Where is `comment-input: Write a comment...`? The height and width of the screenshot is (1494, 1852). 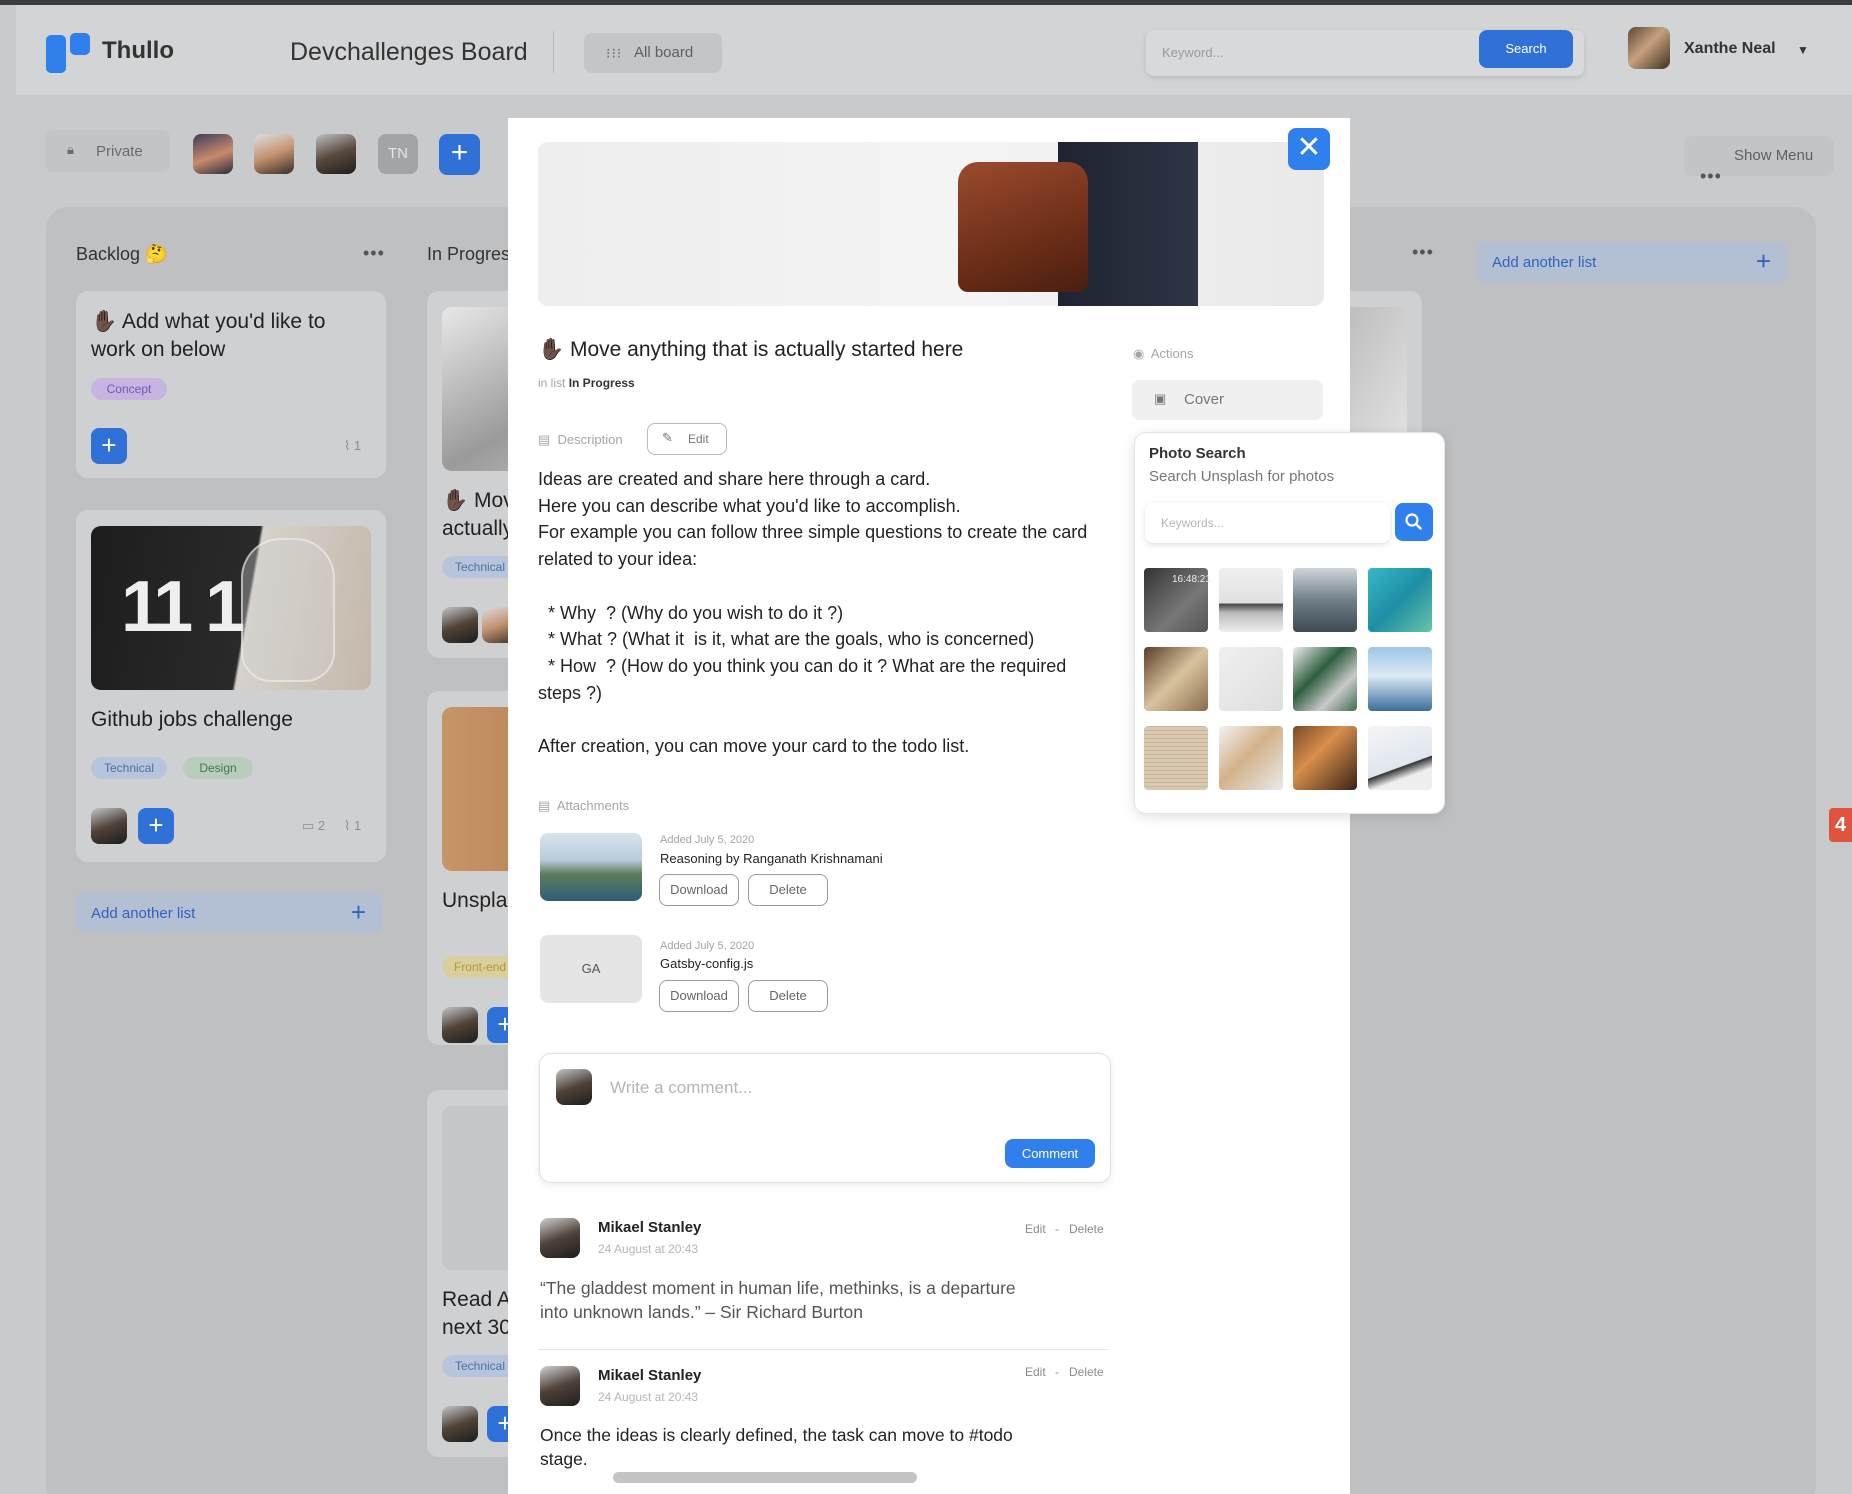
comment-input: Write a comment... is located at coordinates (681, 1088).